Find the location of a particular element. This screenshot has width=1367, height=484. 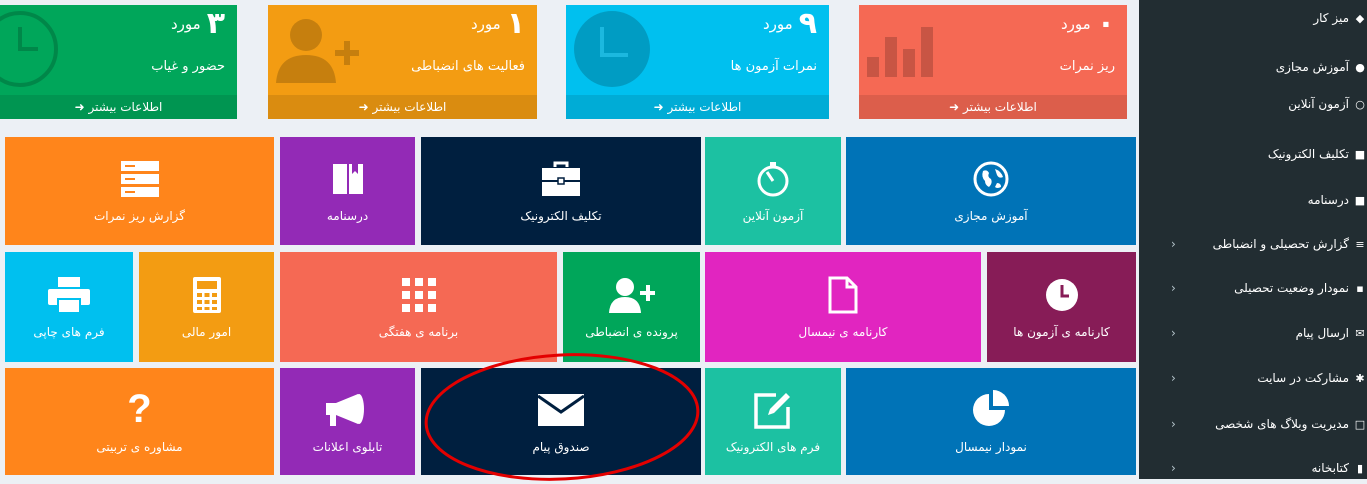

tile-exam-report-card: کارنامه ی آزمون ها is located at coordinates (1061, 307).